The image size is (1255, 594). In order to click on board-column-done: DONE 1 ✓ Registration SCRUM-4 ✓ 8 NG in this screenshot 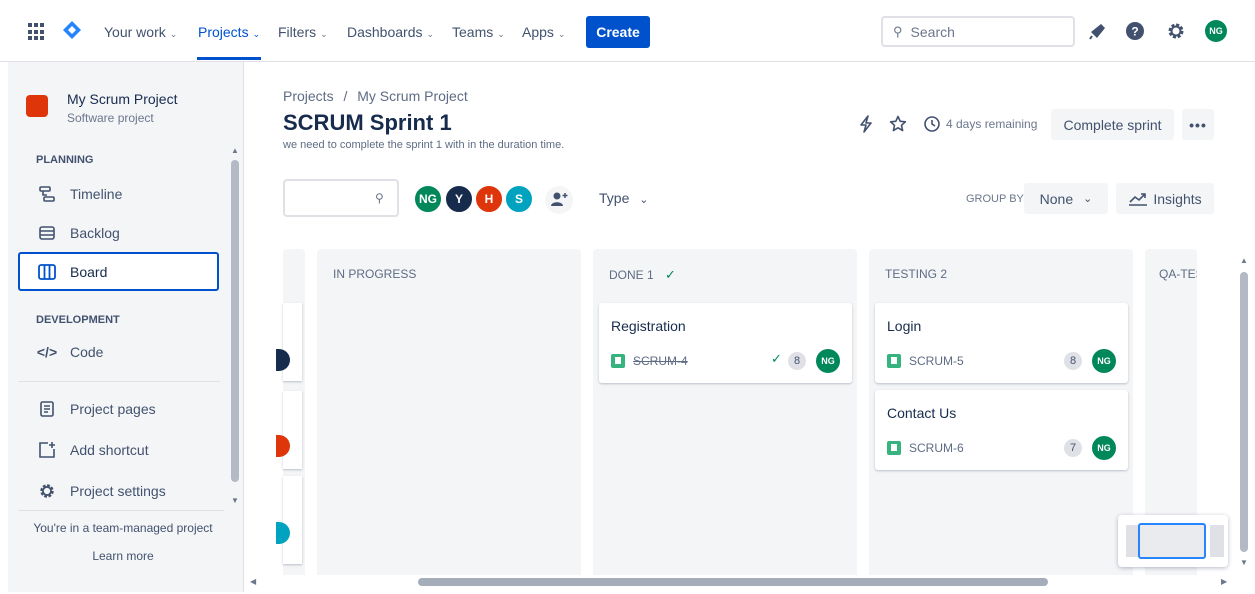, I will do `click(725, 412)`.